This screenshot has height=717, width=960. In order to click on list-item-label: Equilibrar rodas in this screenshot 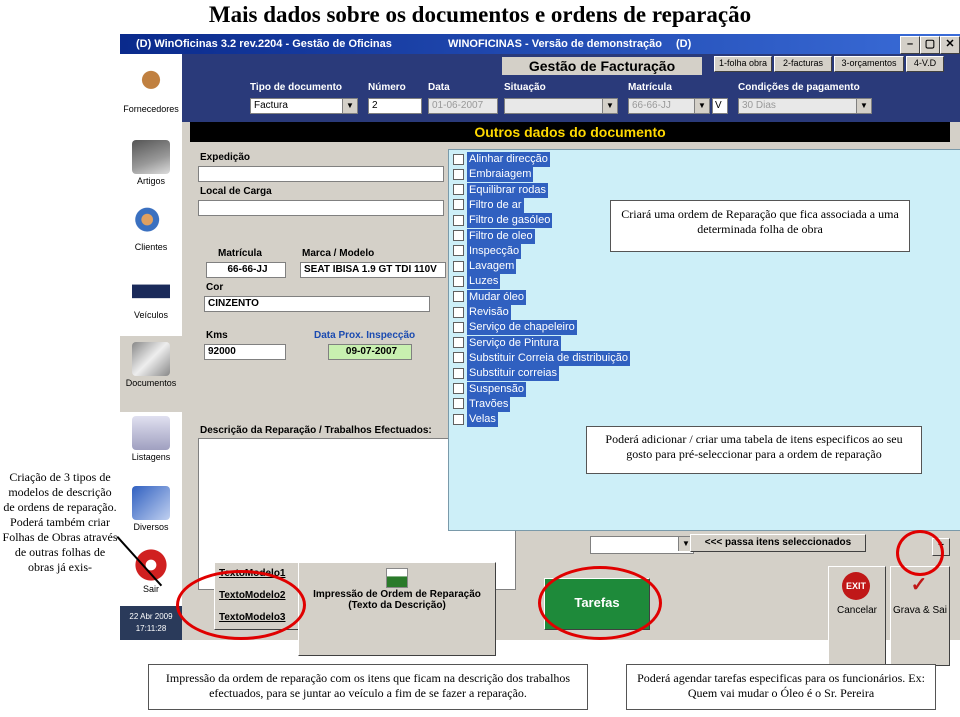, I will do `click(508, 190)`.